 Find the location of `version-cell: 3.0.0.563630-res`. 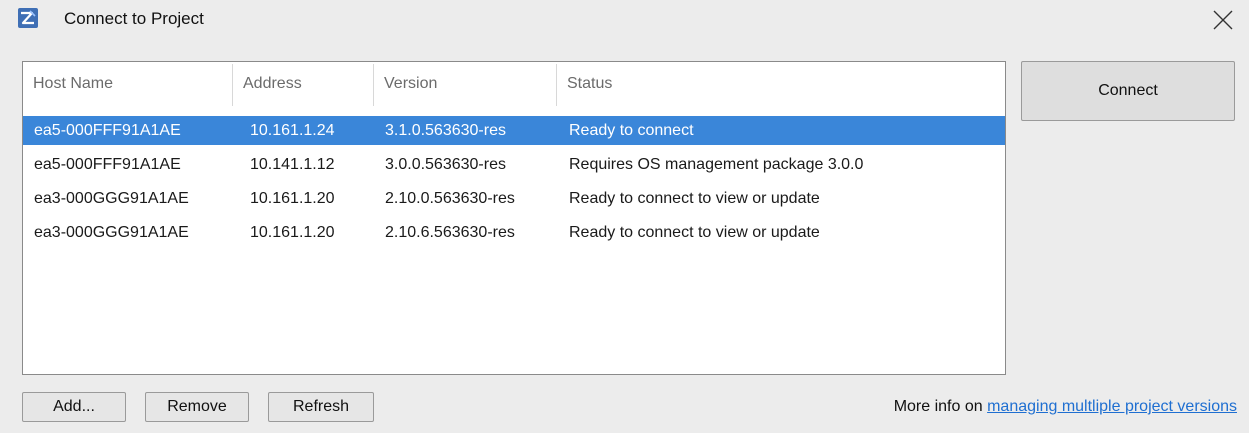

version-cell: 3.0.0.563630-res is located at coordinates (445, 164).